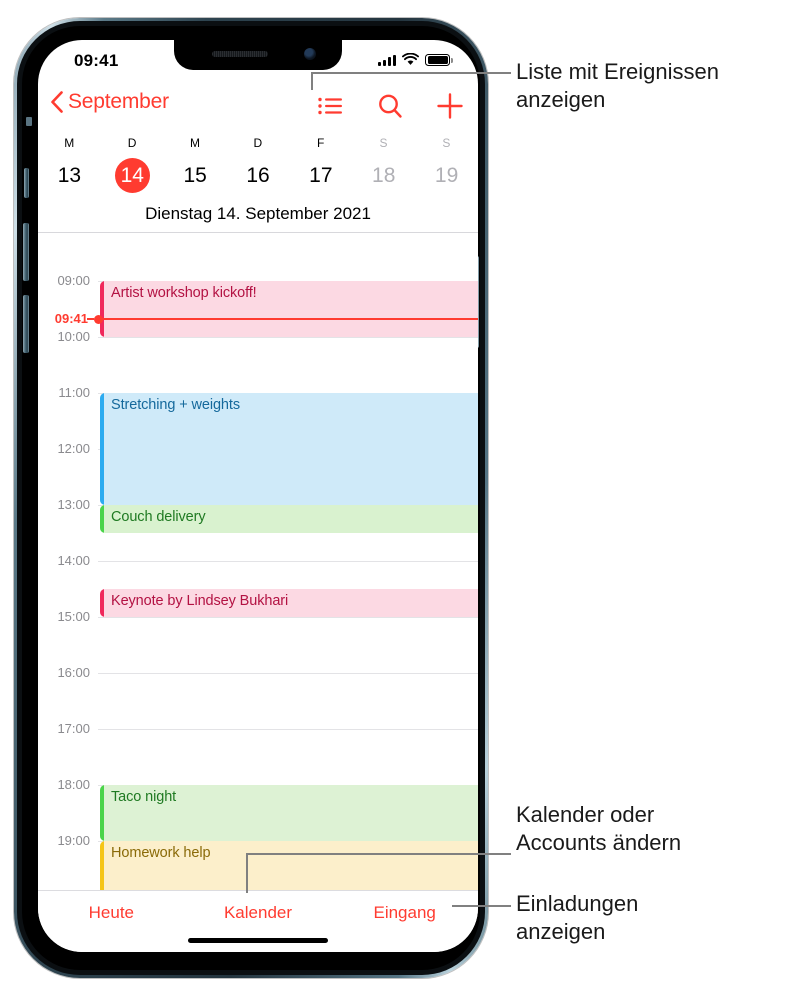 The image size is (806, 990). I want to click on week-dow-label: D, so click(258, 143).